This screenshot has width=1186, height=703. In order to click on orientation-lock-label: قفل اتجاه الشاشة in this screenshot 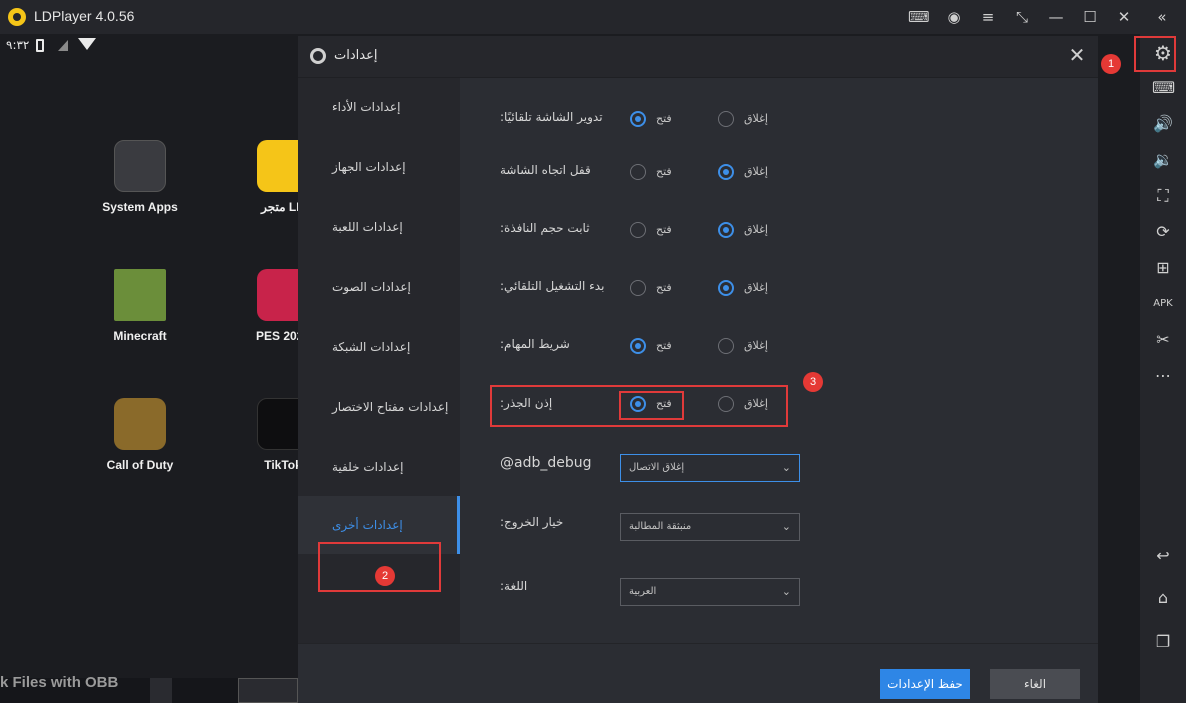, I will do `click(545, 170)`.